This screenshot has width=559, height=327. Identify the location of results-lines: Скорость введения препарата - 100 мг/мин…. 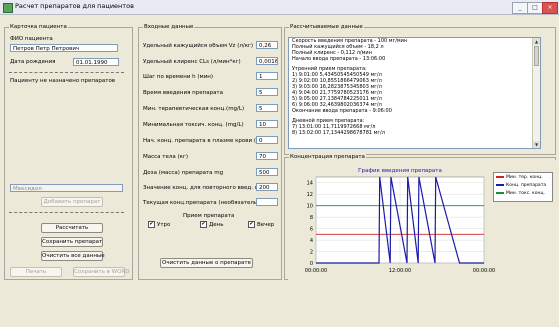
(414, 87).